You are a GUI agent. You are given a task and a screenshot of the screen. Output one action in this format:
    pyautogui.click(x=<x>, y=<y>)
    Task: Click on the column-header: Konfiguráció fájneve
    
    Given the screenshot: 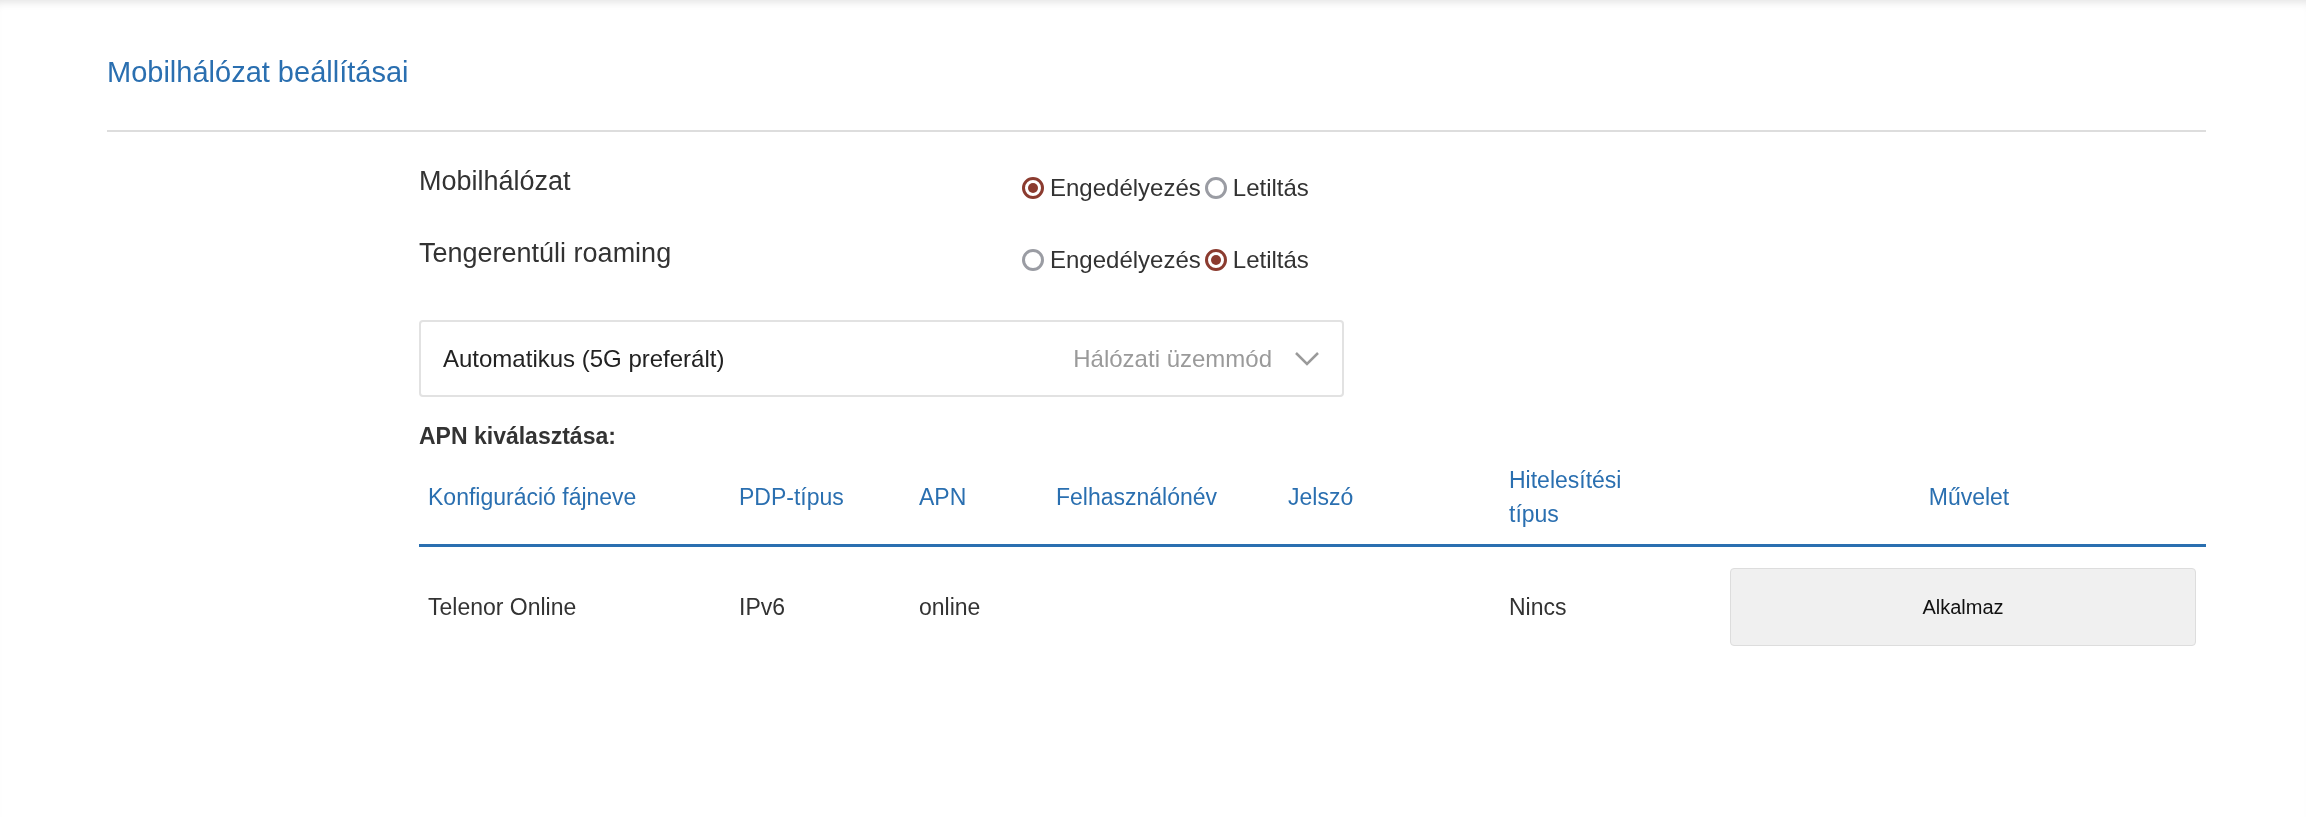 What is the action you would take?
    pyautogui.click(x=532, y=497)
    